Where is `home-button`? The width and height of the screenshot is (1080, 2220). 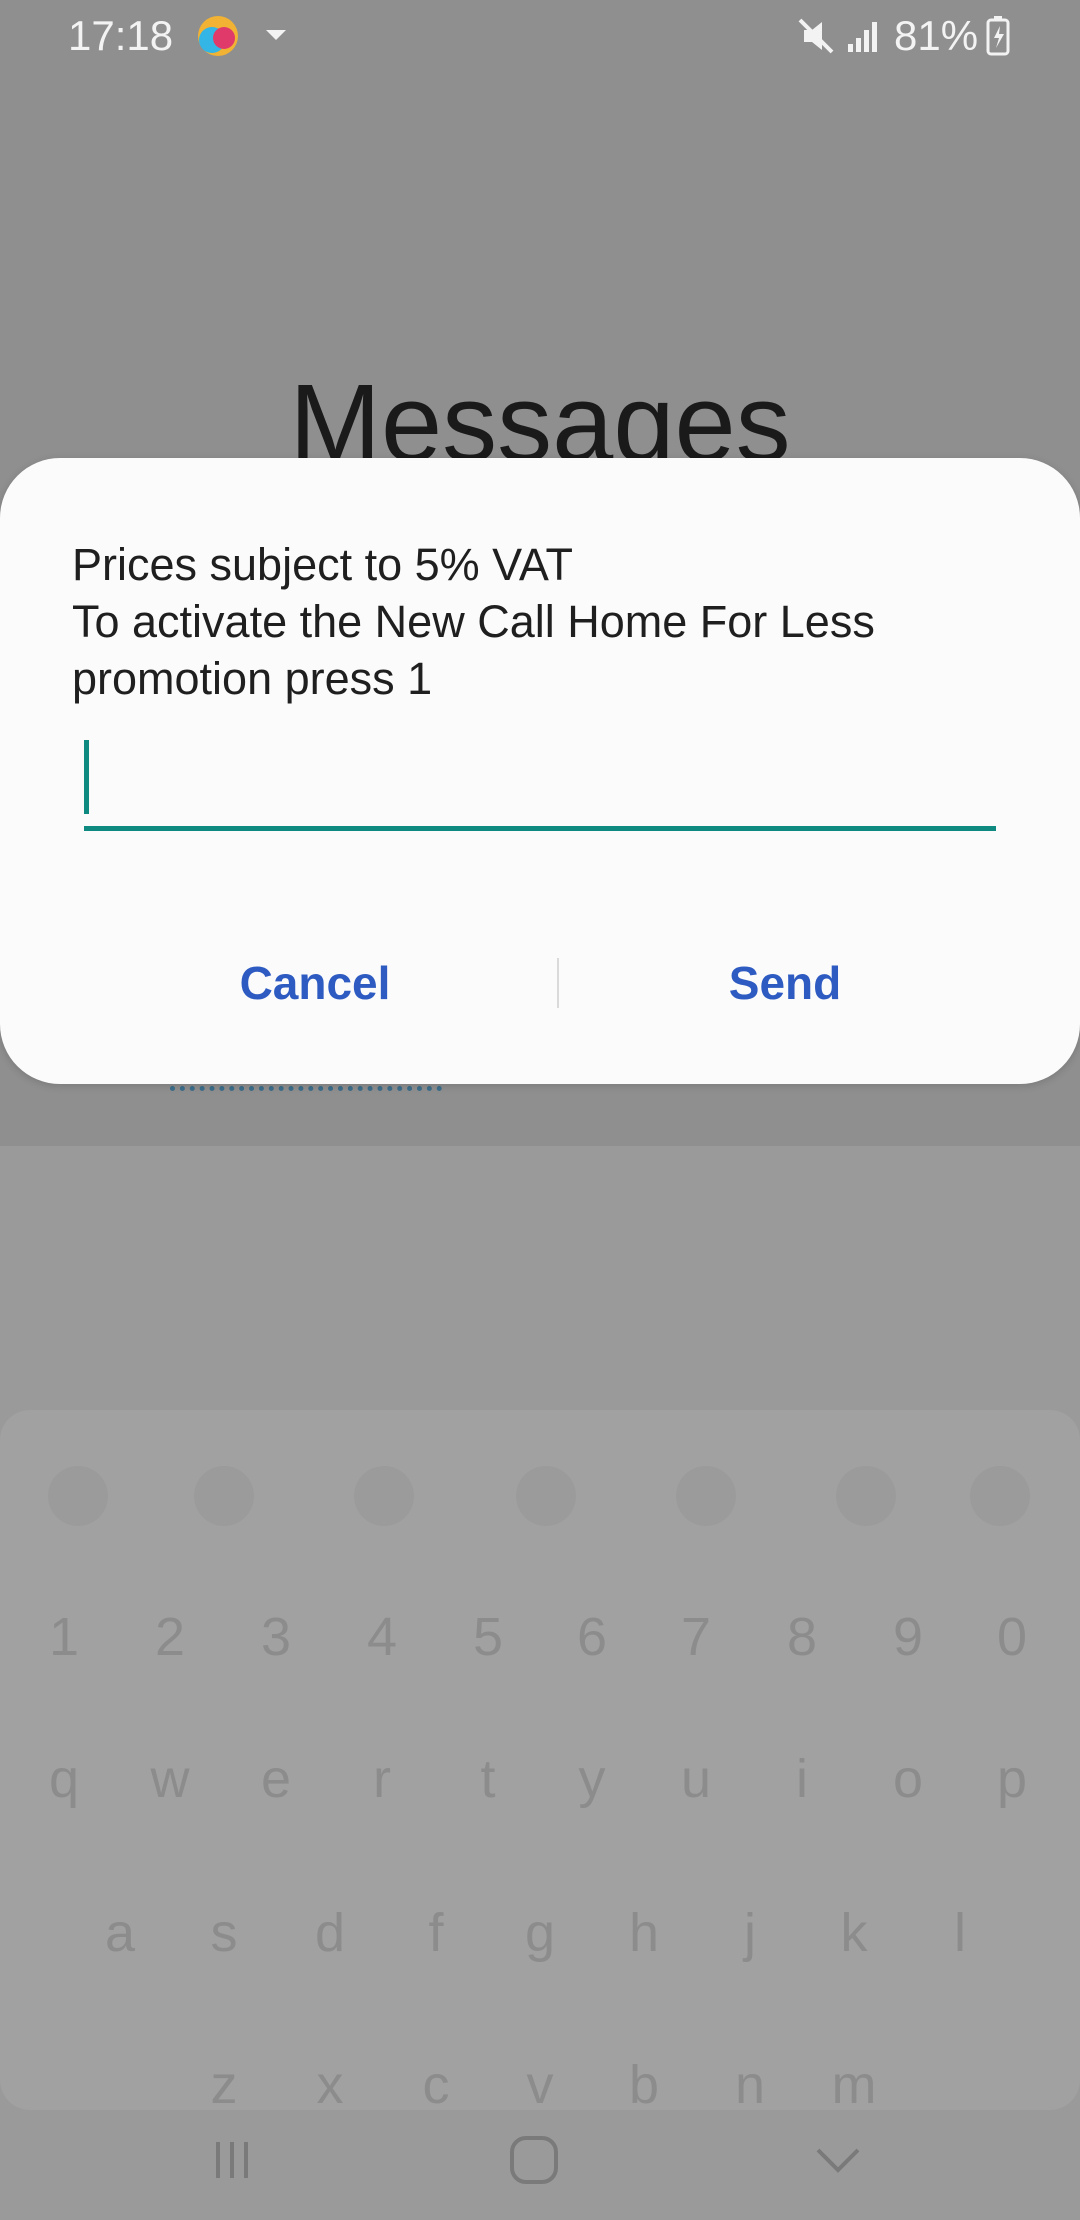
home-button is located at coordinates (534, 2160).